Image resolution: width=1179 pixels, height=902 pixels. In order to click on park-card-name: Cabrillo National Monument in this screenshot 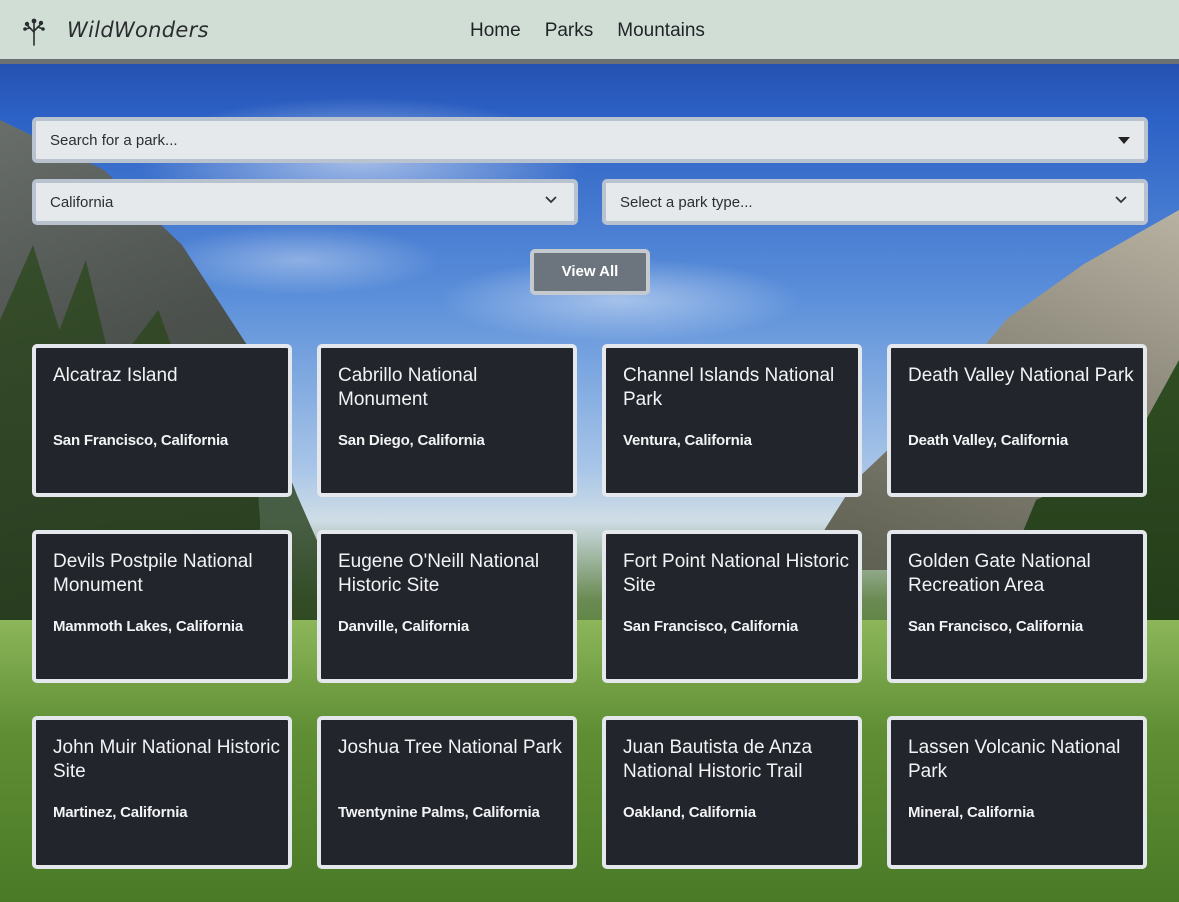, I will do `click(408, 387)`.